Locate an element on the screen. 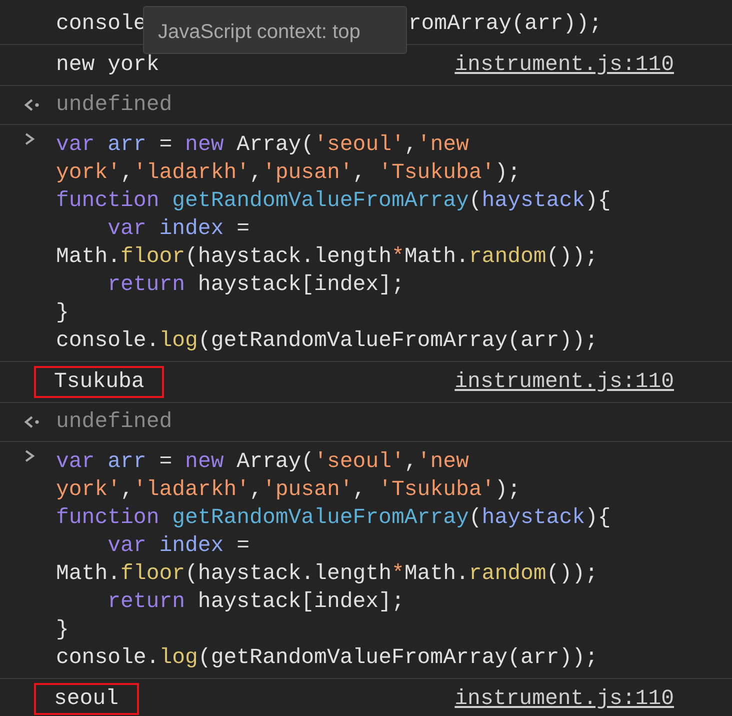 This screenshot has width=732, height=716. tooltip: JavaScript context: top is located at coordinates (275, 30).